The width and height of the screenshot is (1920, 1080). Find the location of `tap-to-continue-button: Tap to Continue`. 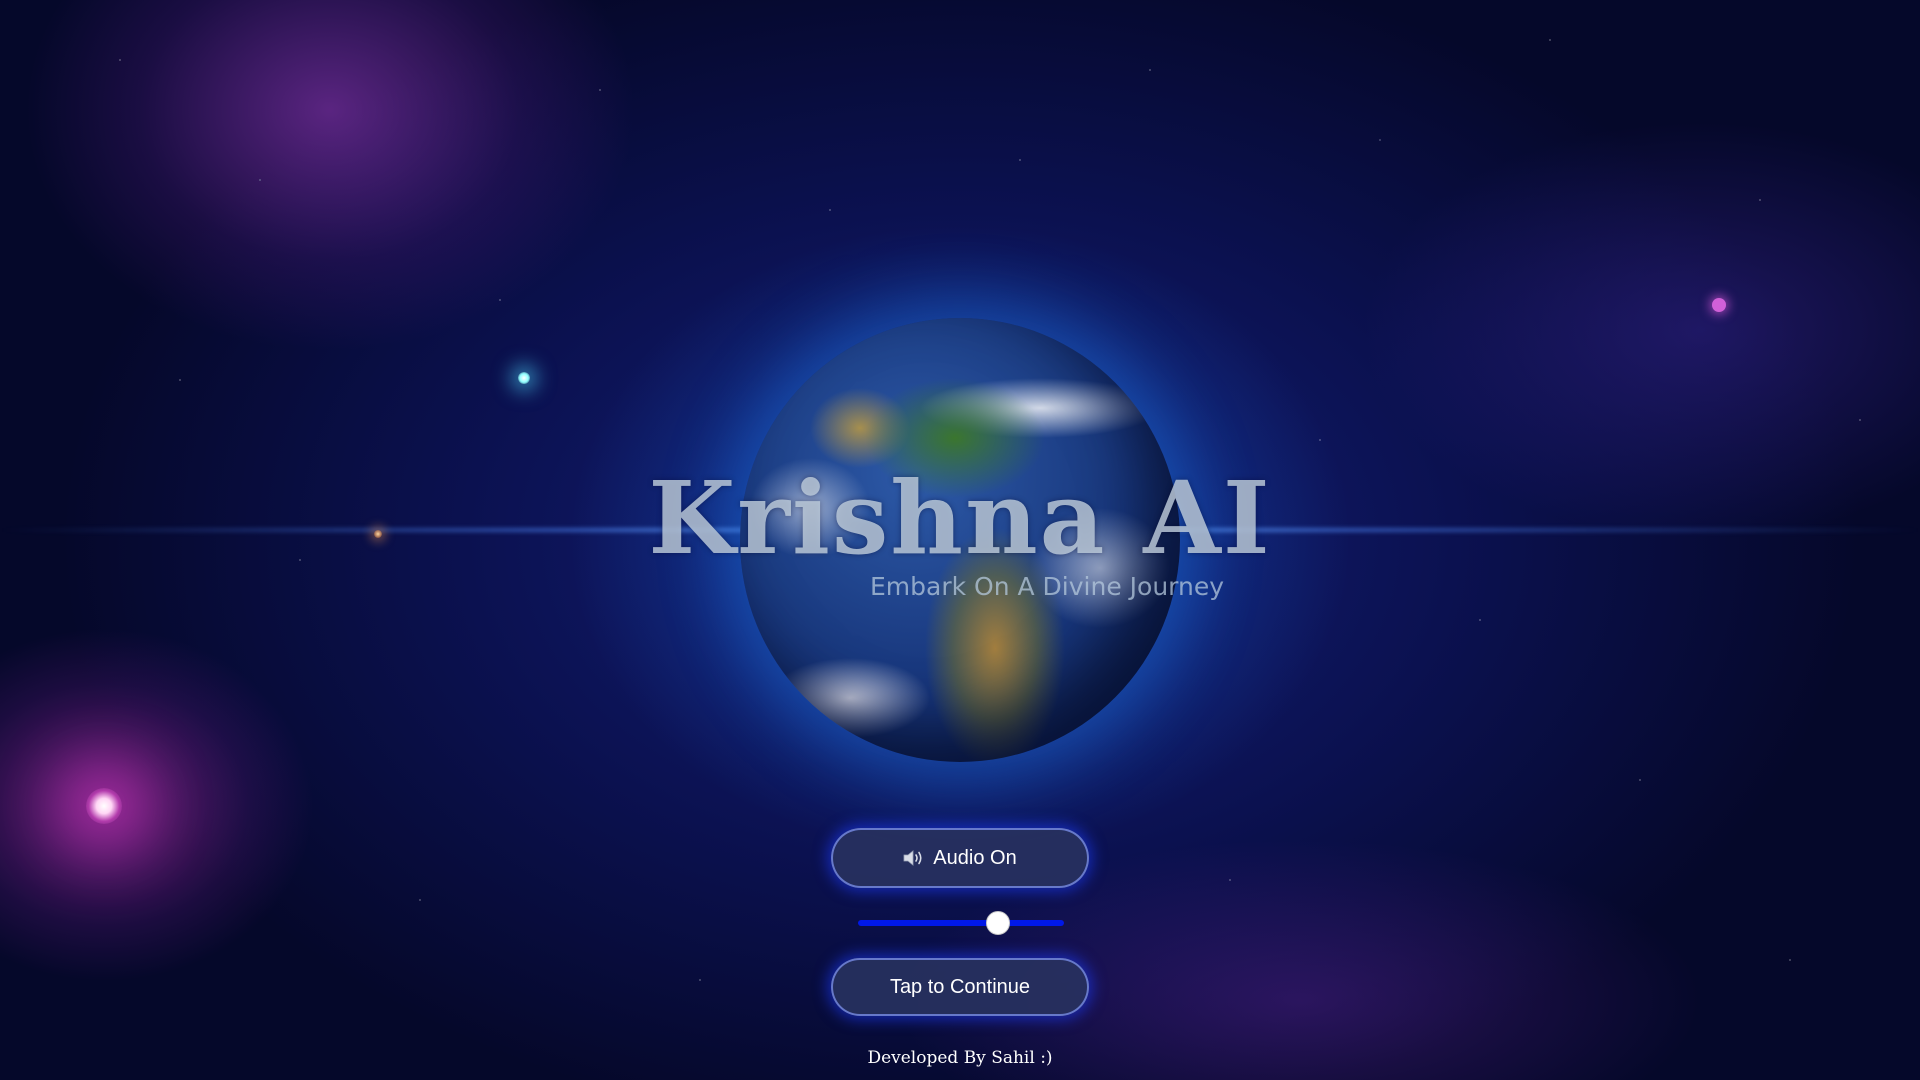

tap-to-continue-button: Tap to Continue is located at coordinates (960, 987).